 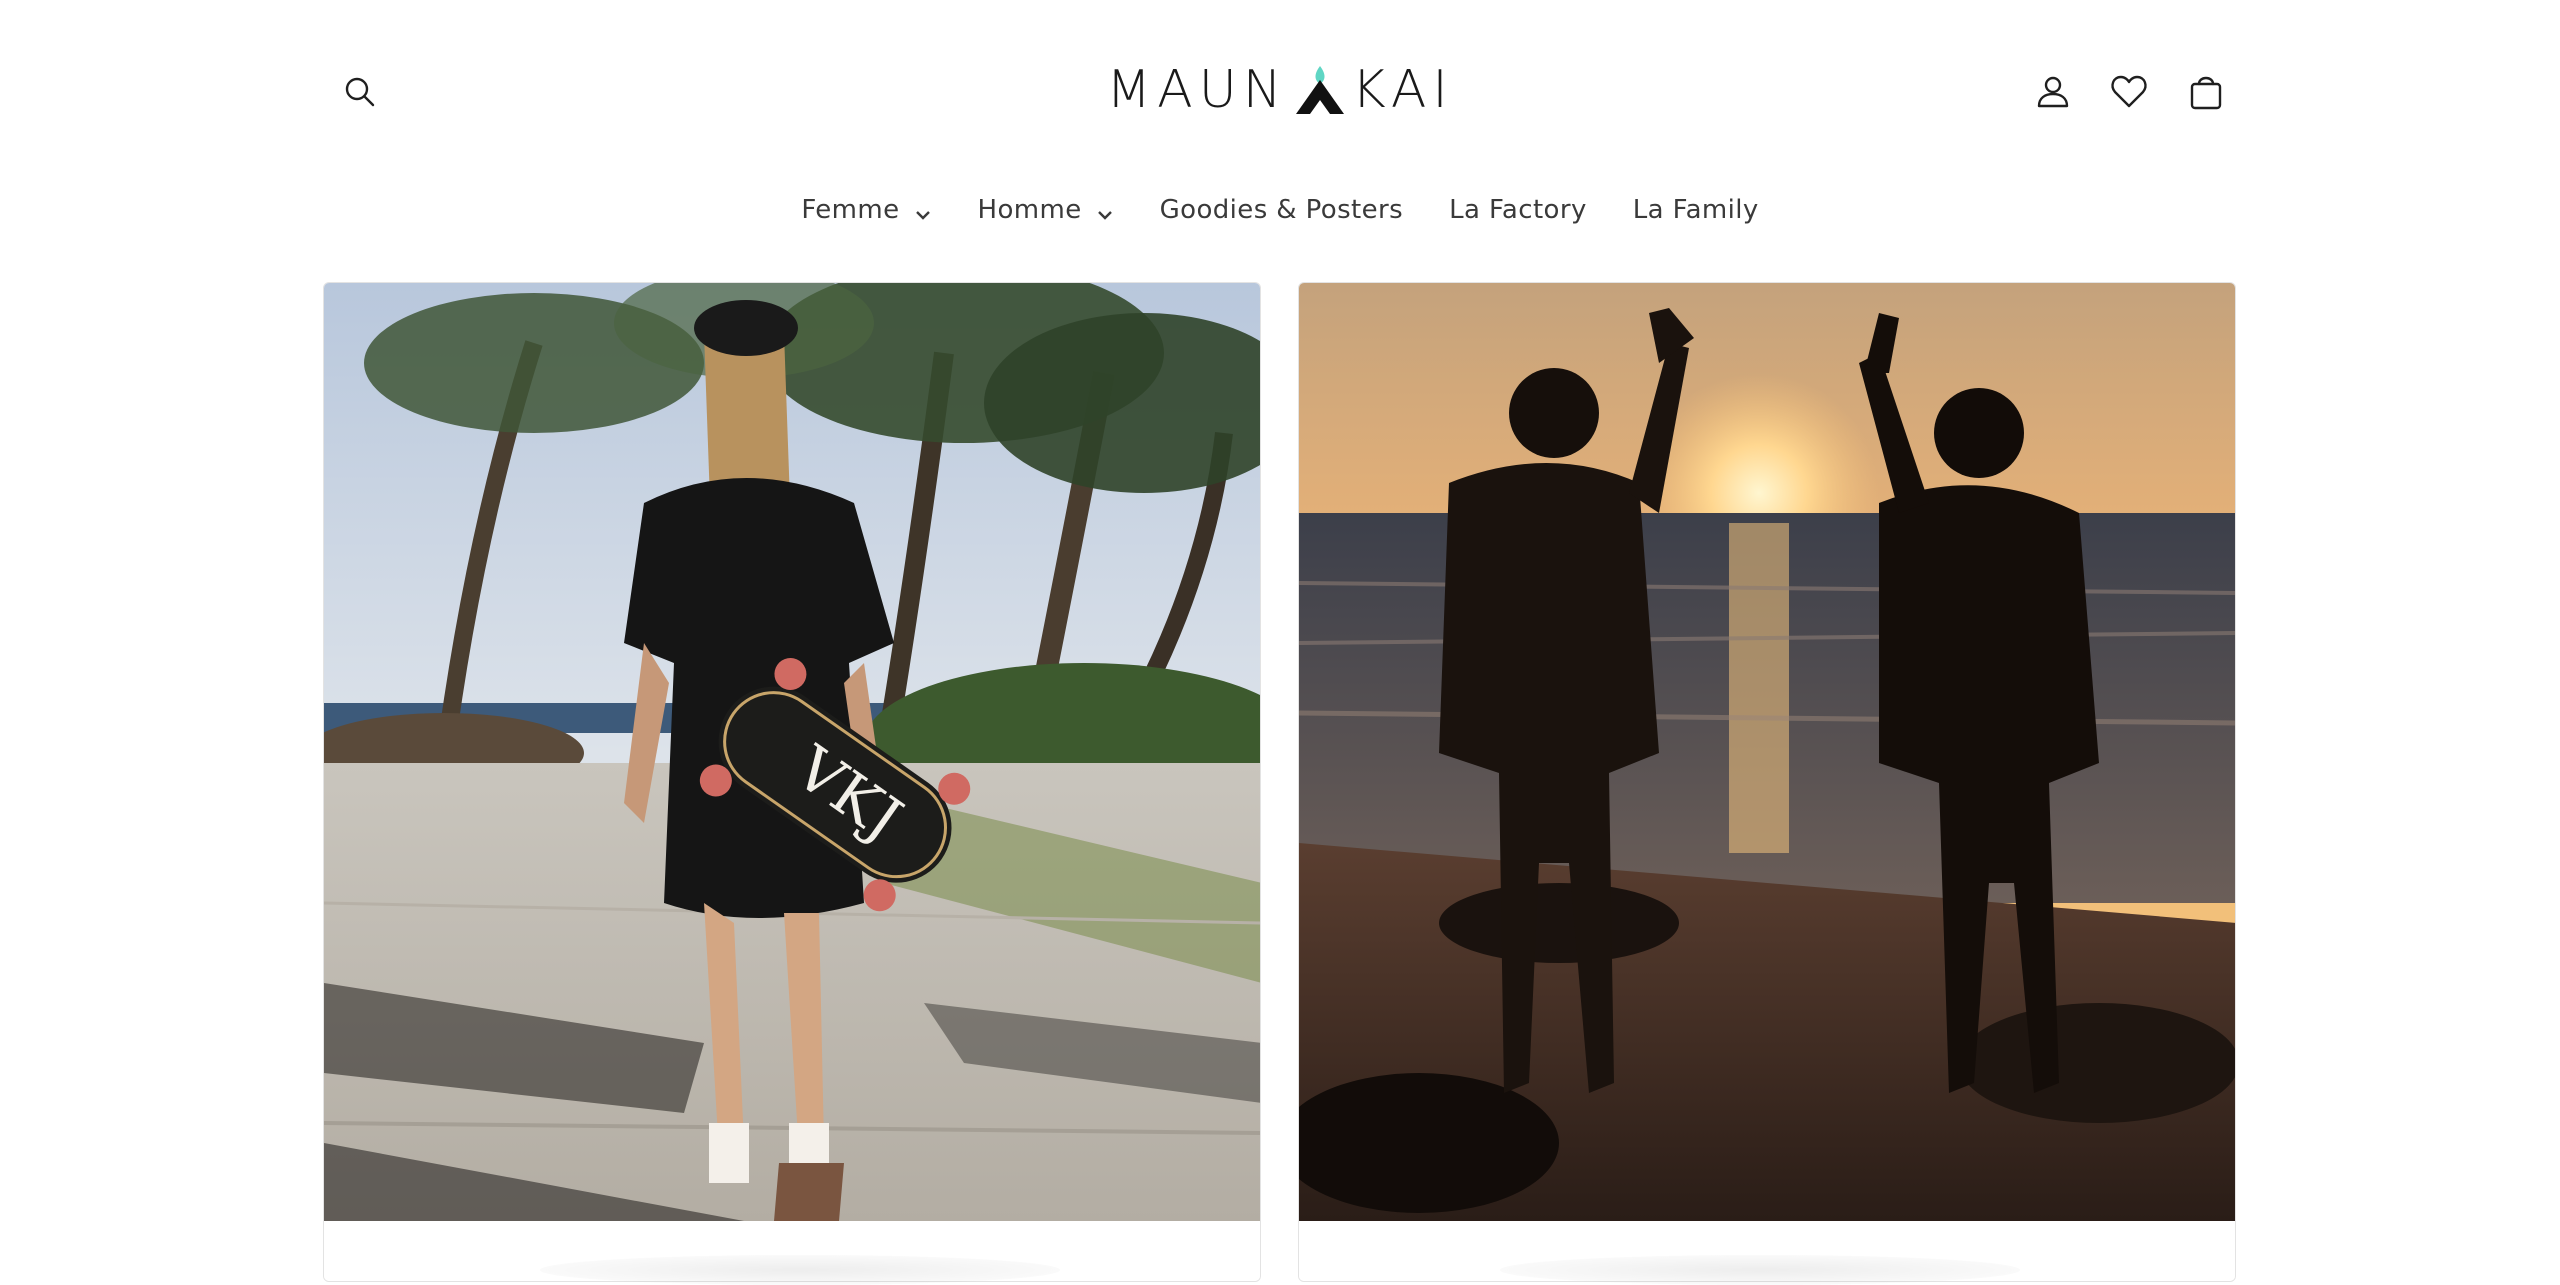 I want to click on nav-item-label: La Factory, so click(x=1518, y=210).